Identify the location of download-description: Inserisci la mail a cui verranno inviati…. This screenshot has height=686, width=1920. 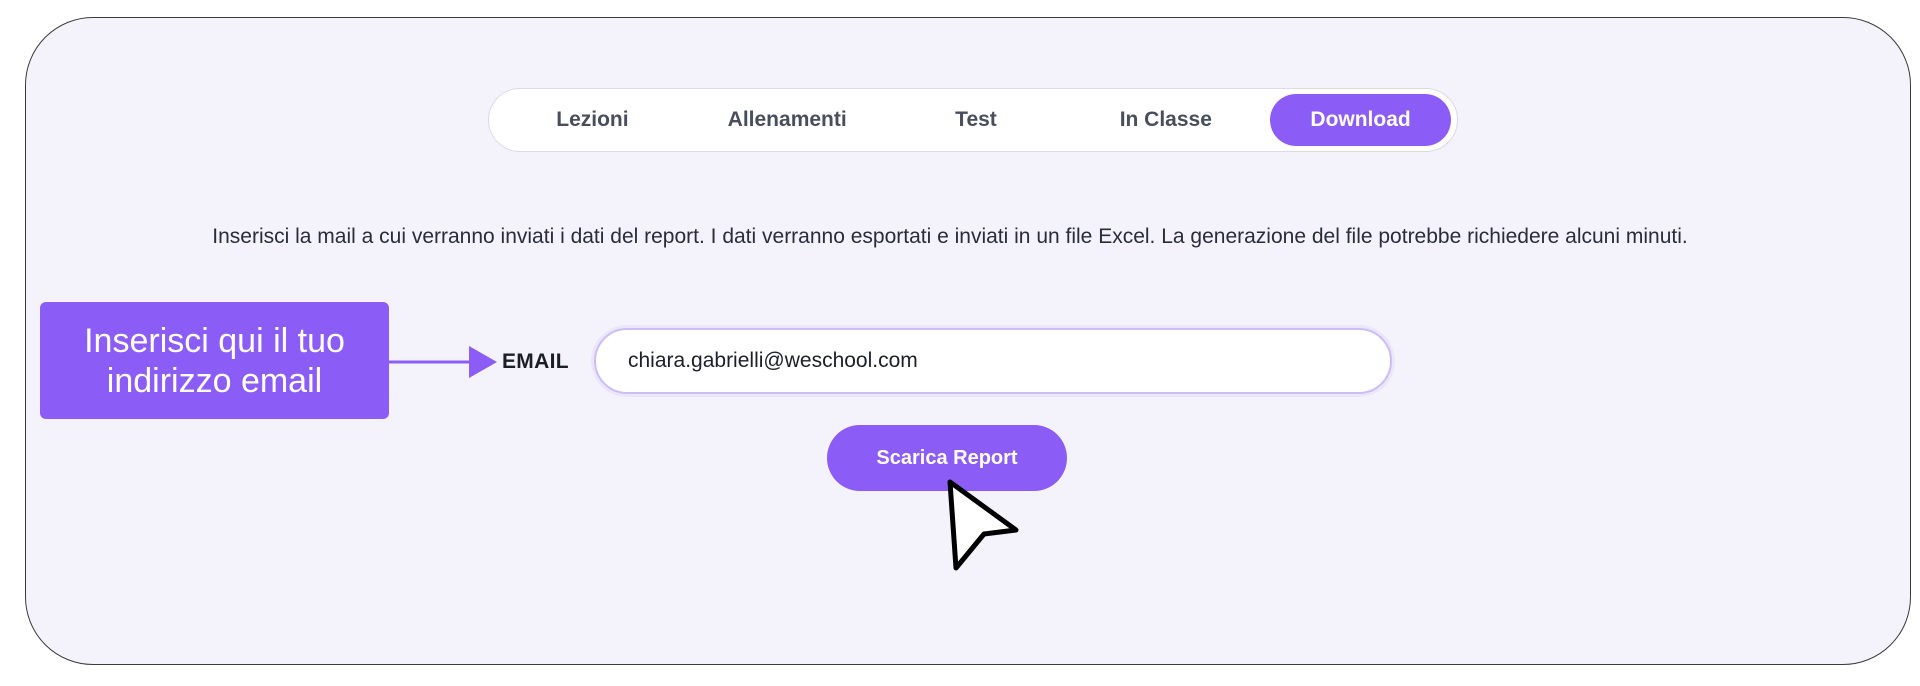
(950, 236).